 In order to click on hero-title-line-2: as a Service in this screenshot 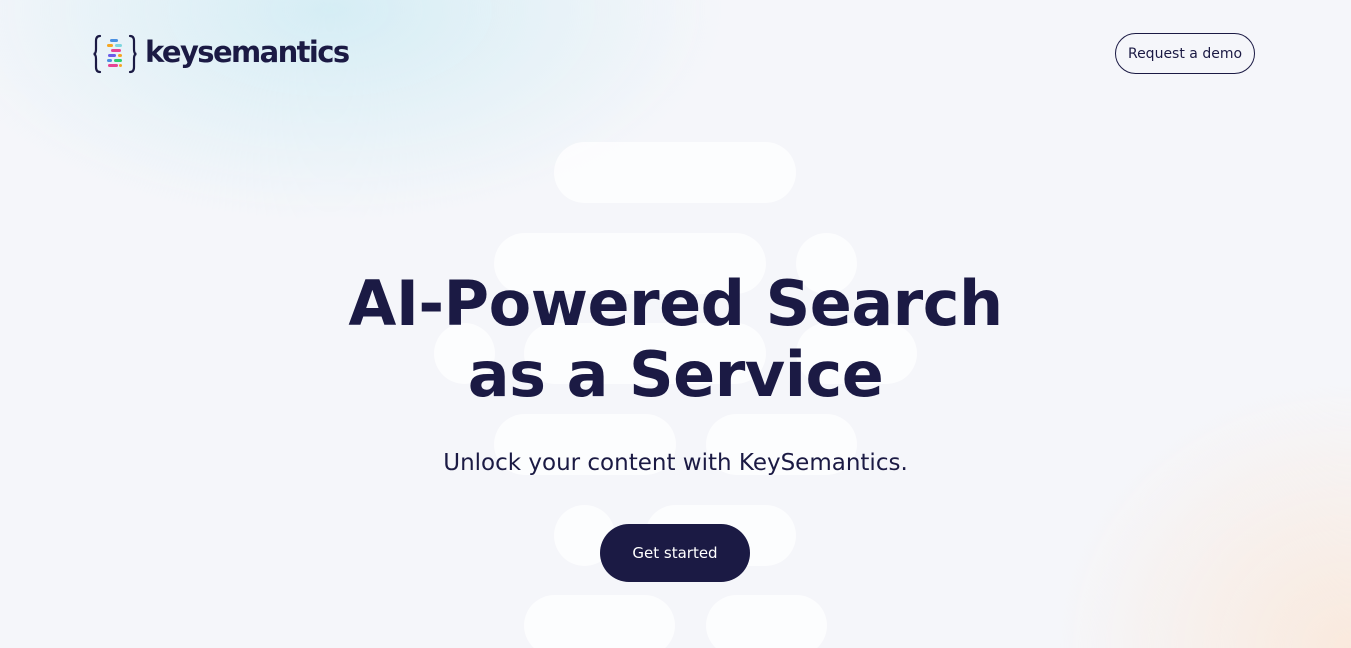, I will do `click(675, 374)`.